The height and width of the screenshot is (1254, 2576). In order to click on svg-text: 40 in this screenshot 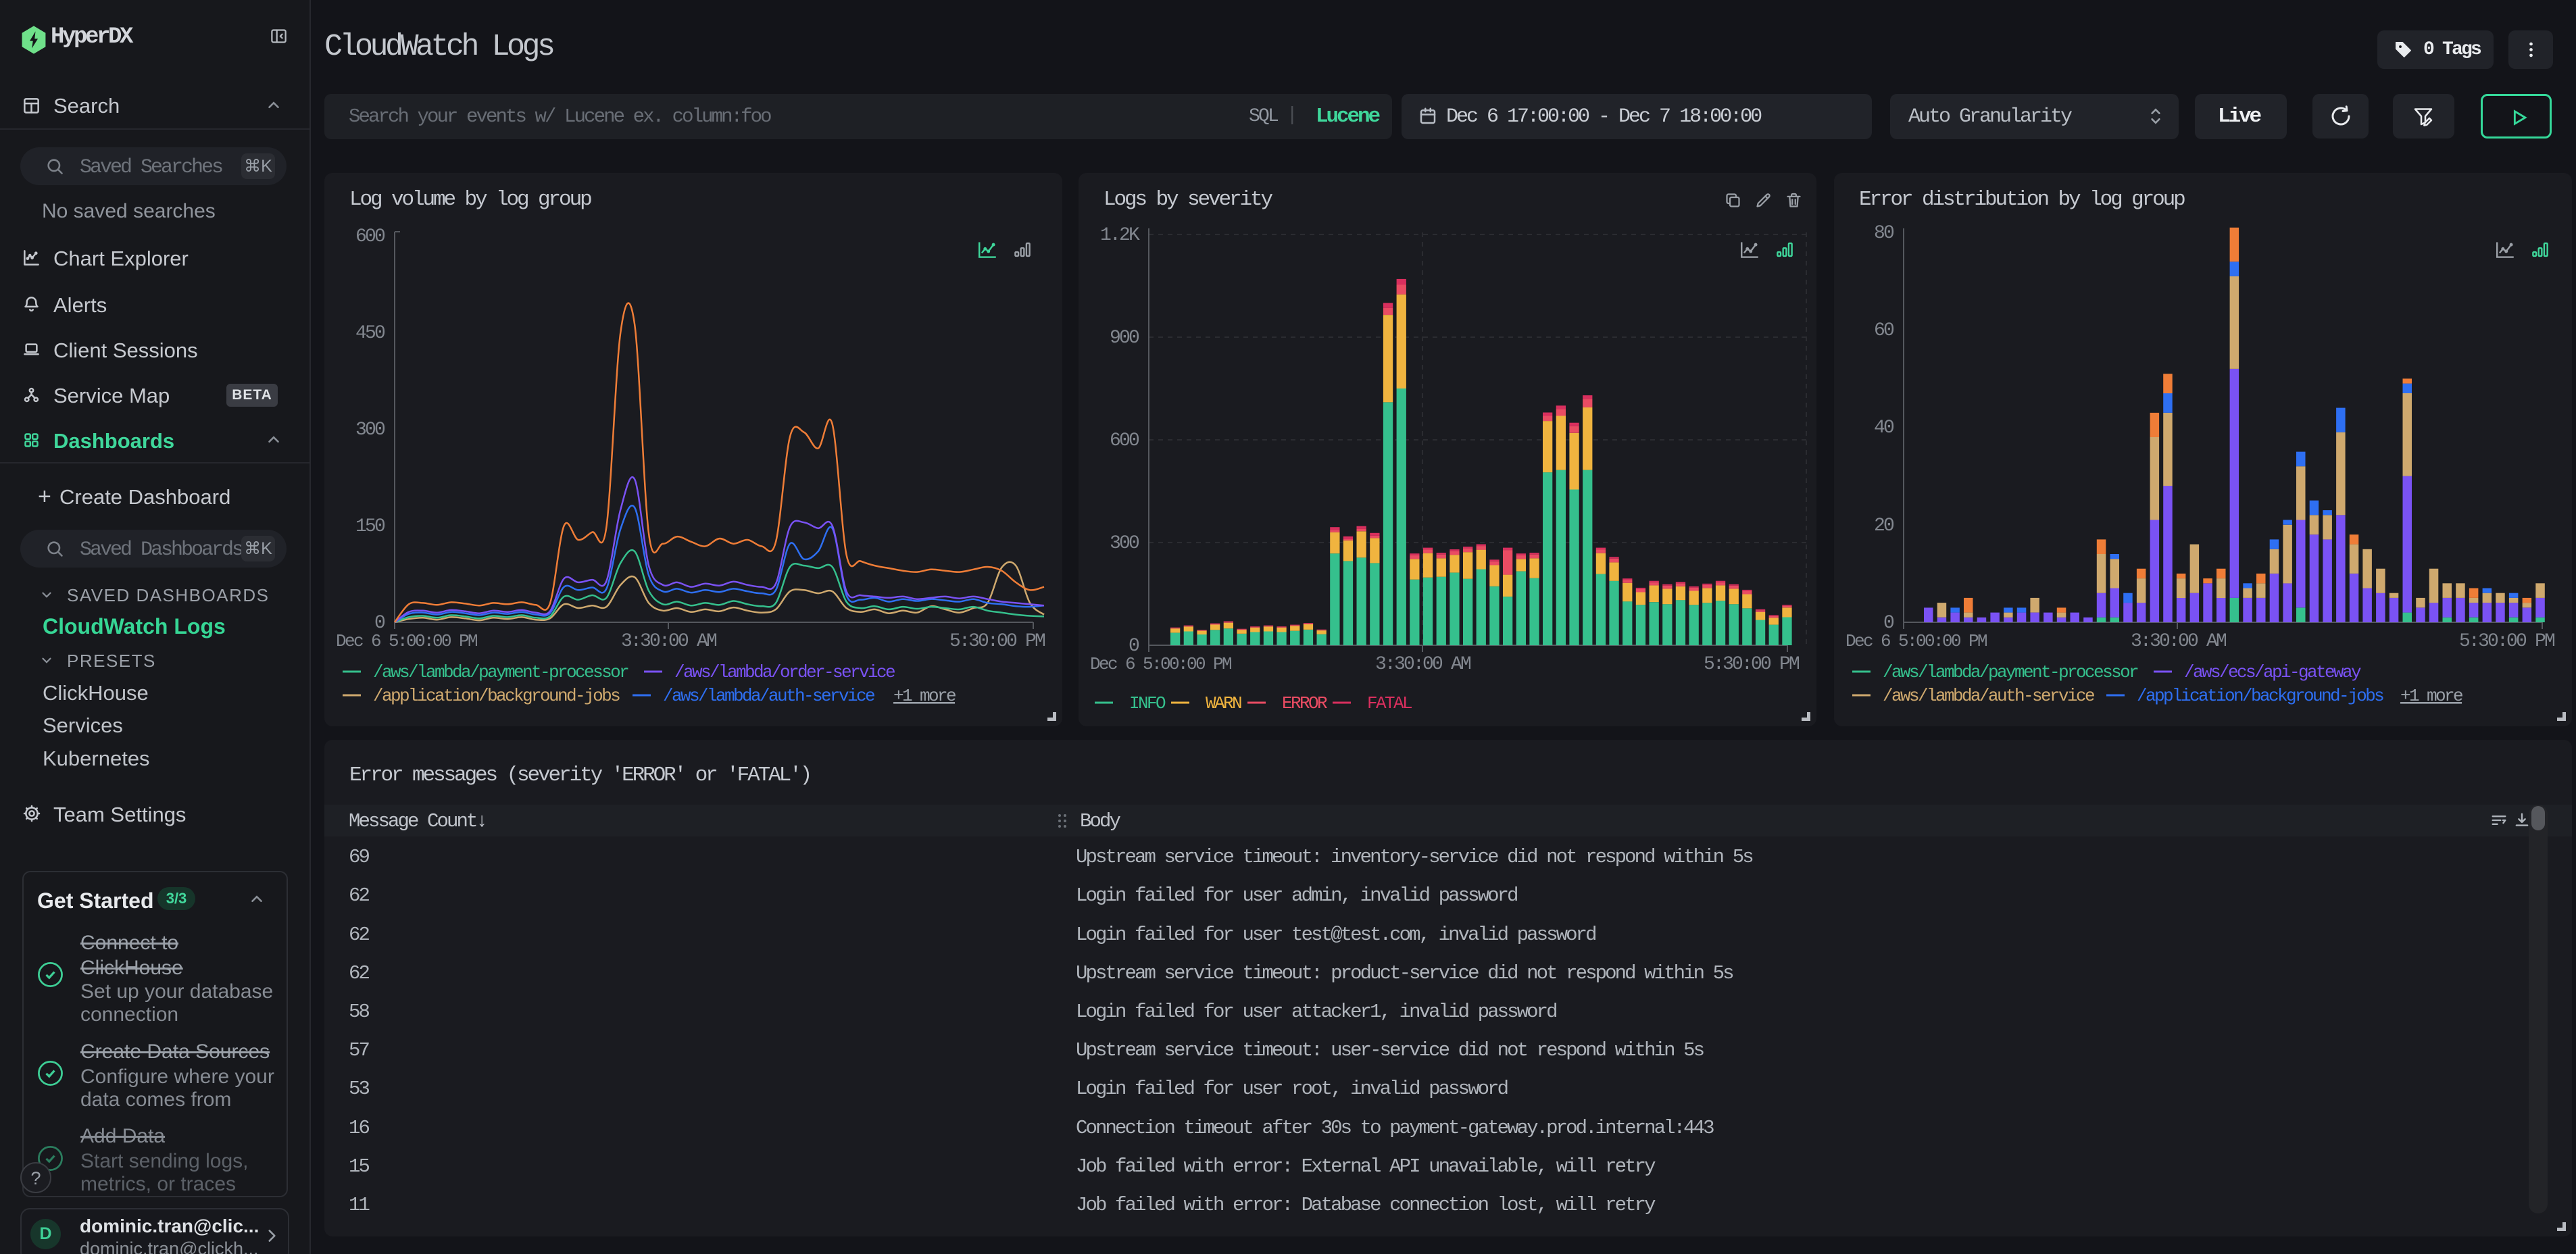, I will do `click(1884, 428)`.